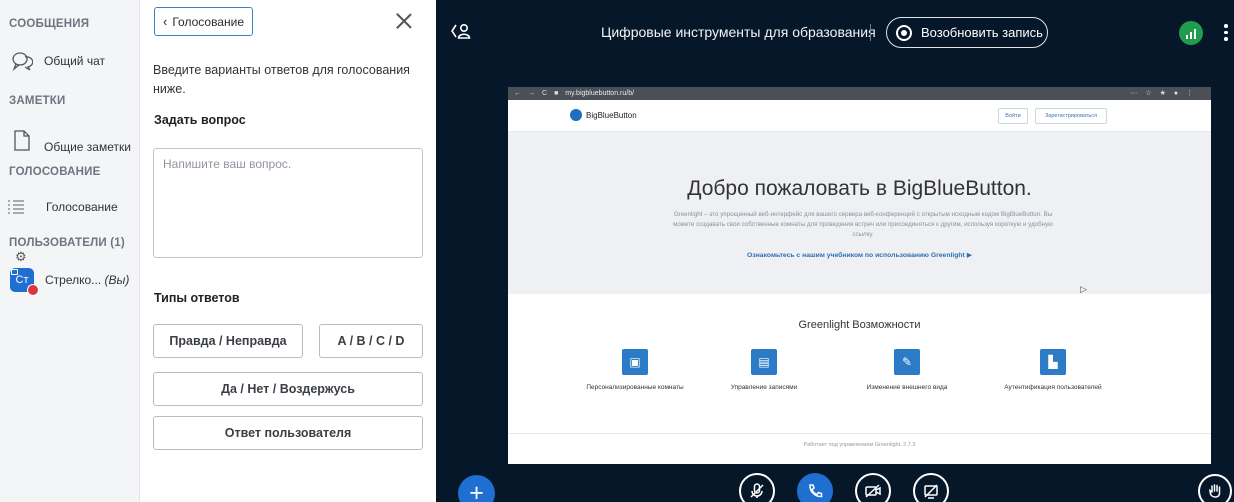 This screenshot has height=502, width=1234. I want to click on poll-back-button: ‹ Голосование, so click(203, 21).